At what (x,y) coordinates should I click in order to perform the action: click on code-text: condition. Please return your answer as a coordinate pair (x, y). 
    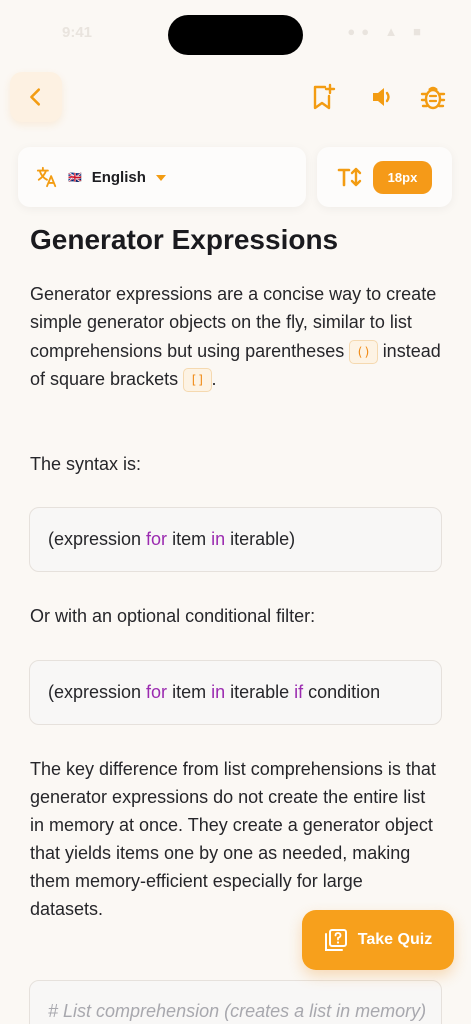
    Looking at the image, I should click on (342, 692).